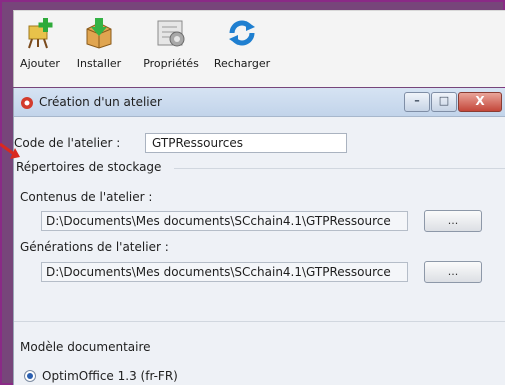 The width and height of the screenshot is (505, 385). Describe the element at coordinates (85, 347) in the screenshot. I see `model-group-title: Modèle documentaire` at that location.